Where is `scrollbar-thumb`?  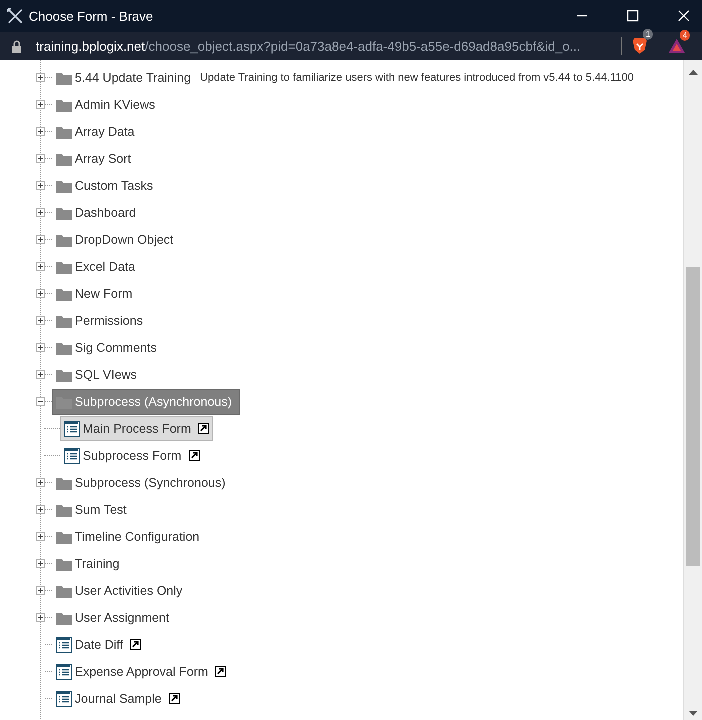
scrollbar-thumb is located at coordinates (693, 416).